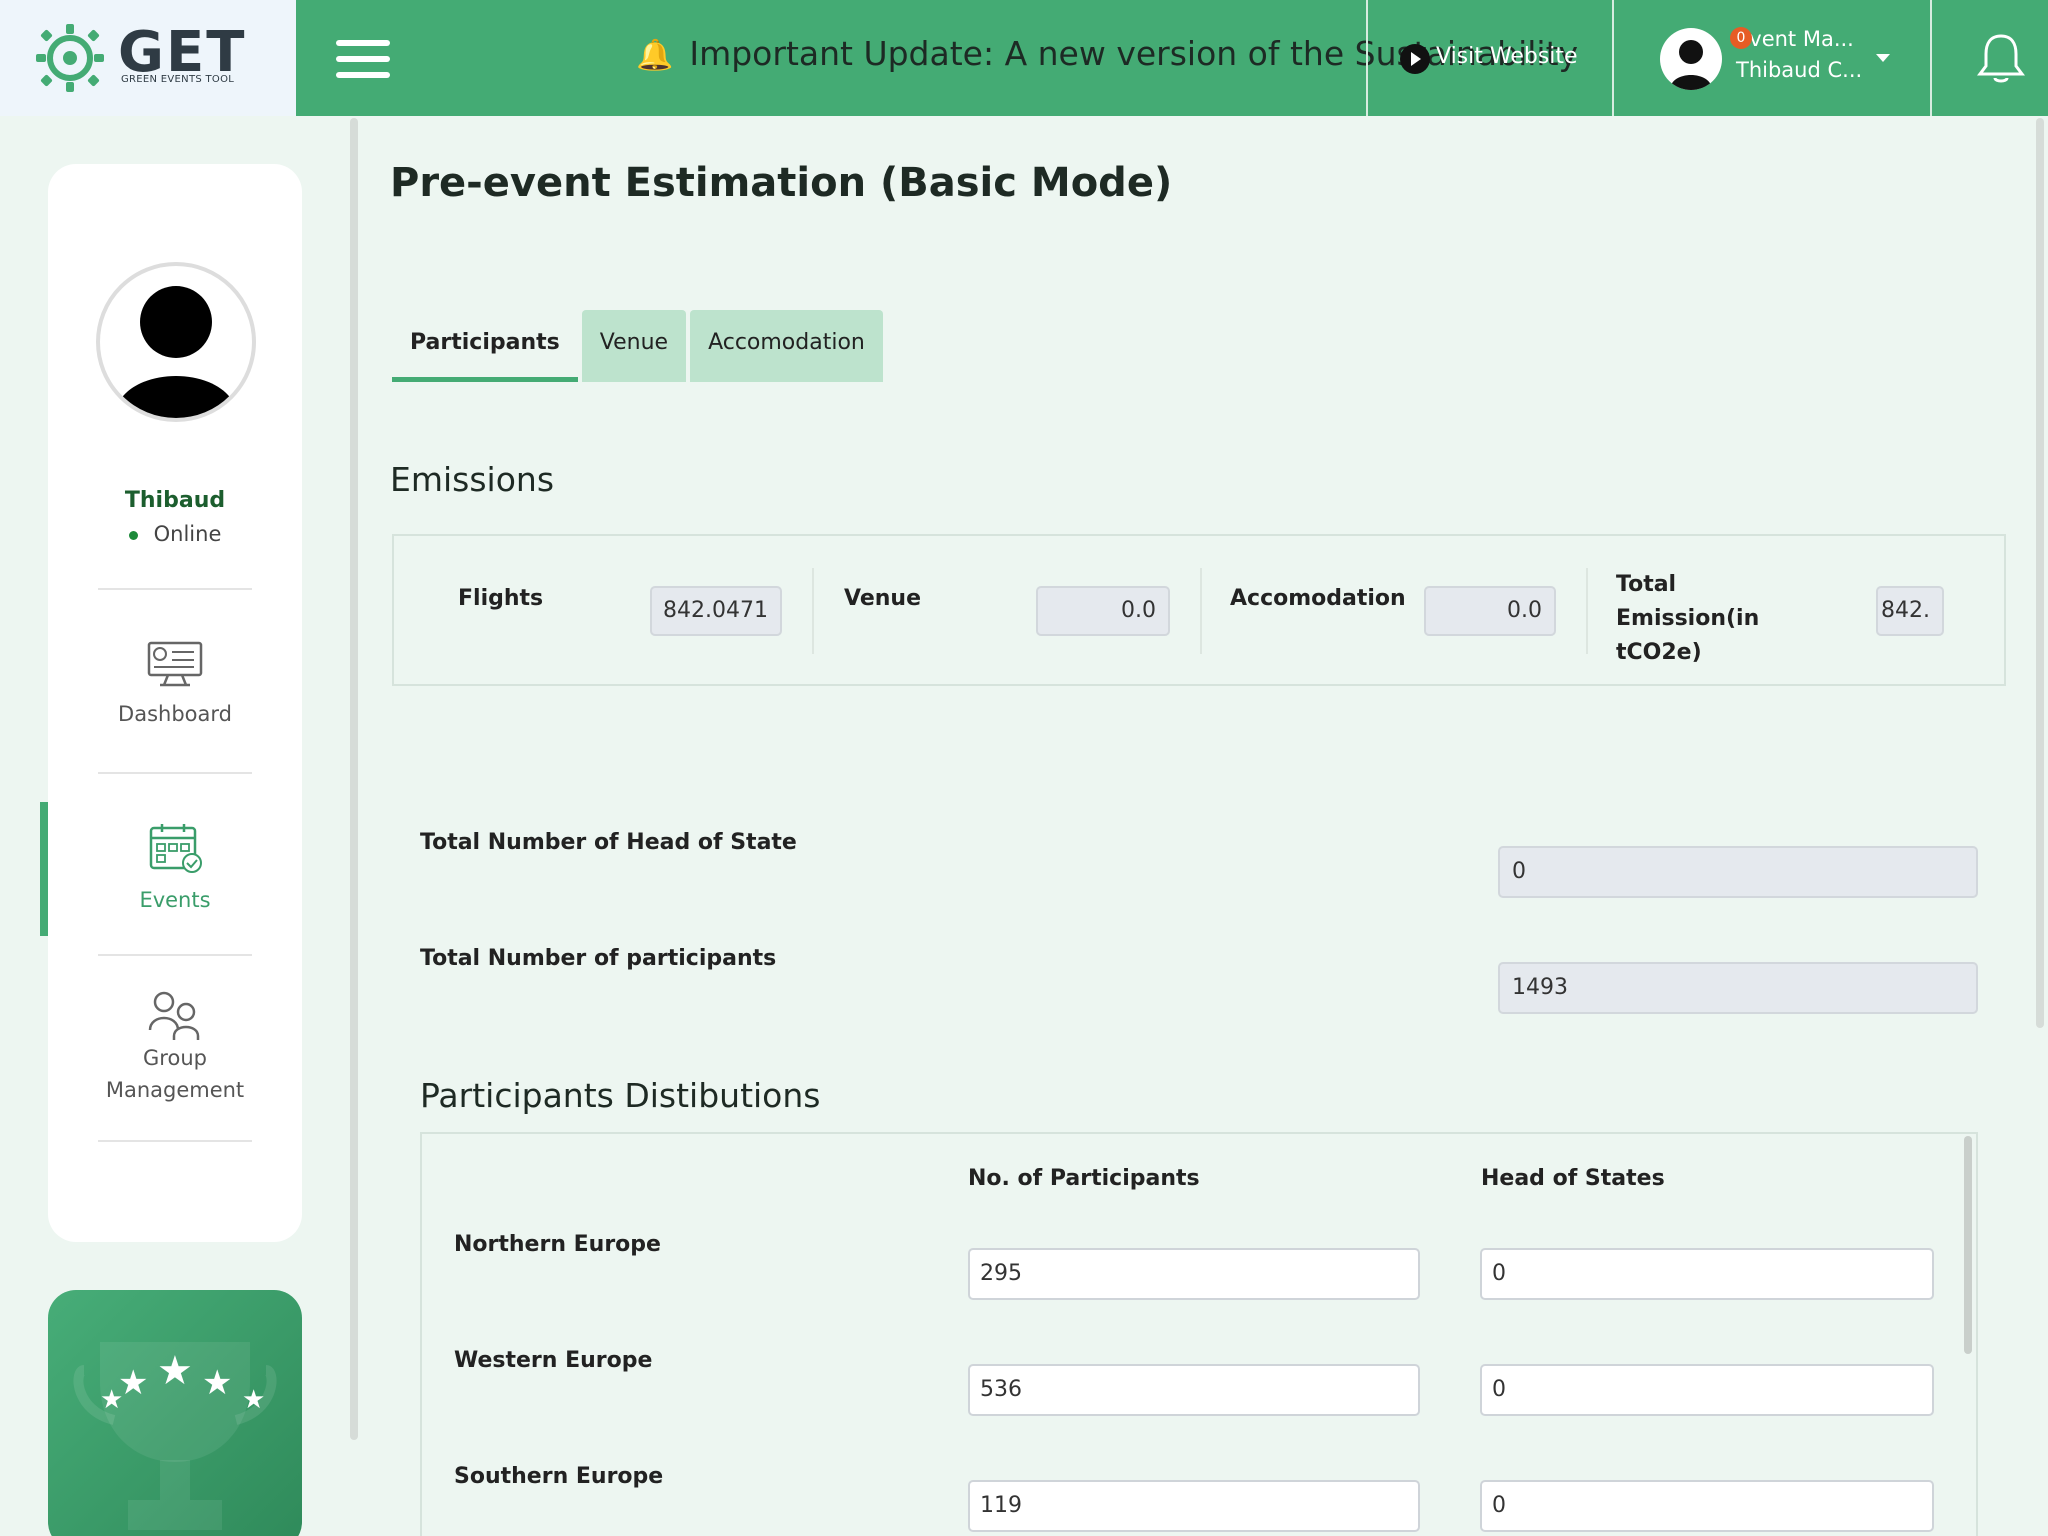 The width and height of the screenshot is (2048, 1536). What do you see at coordinates (559, 1476) in the screenshot?
I see `region-label: Southern Europe` at bounding box center [559, 1476].